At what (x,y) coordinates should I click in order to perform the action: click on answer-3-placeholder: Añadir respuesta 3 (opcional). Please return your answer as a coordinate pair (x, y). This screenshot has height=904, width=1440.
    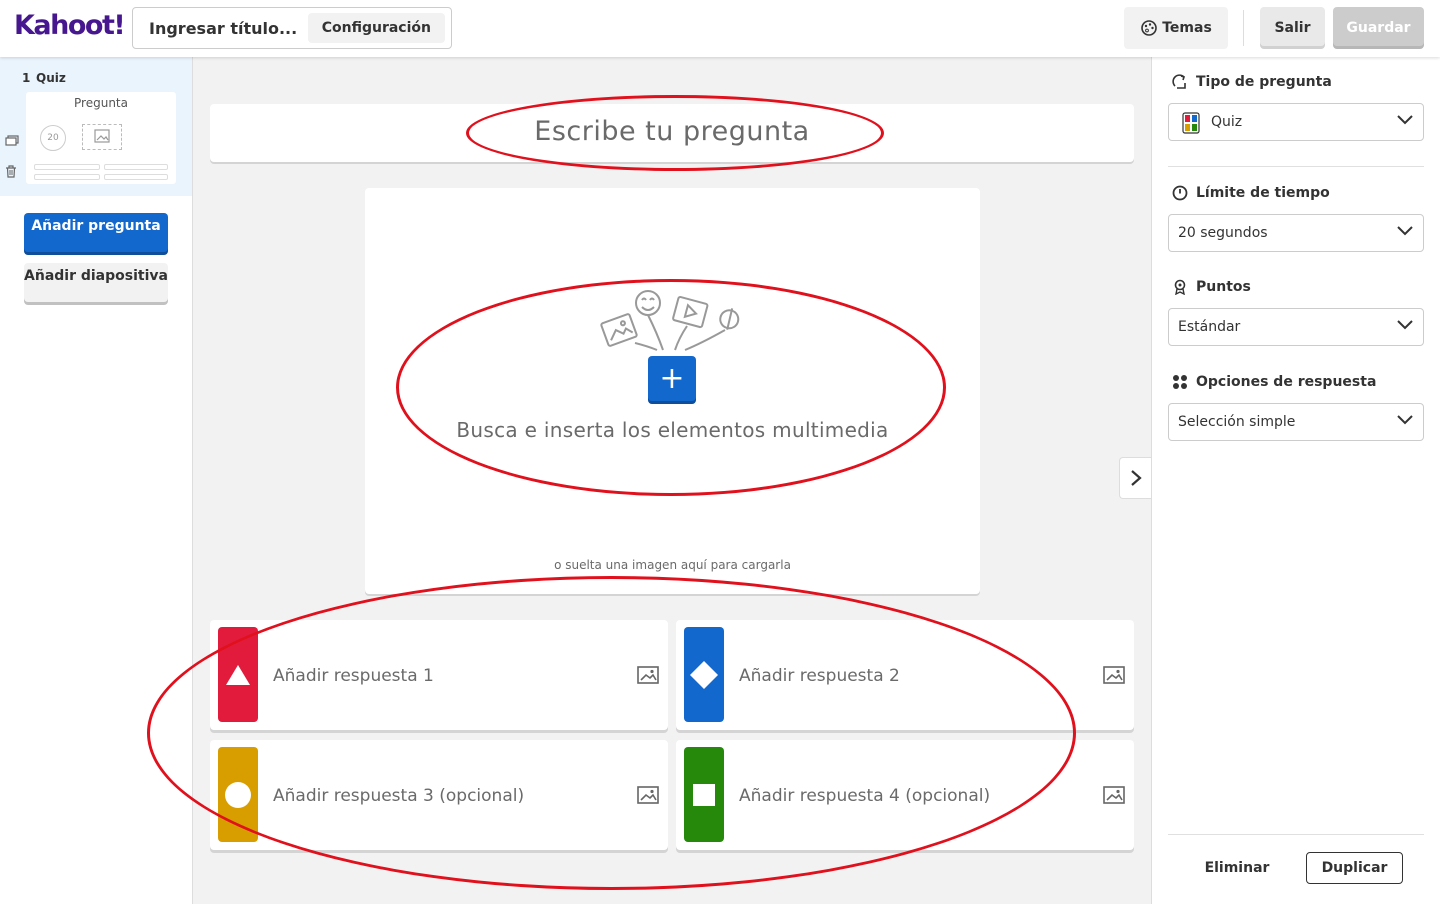
    Looking at the image, I should click on (398, 796).